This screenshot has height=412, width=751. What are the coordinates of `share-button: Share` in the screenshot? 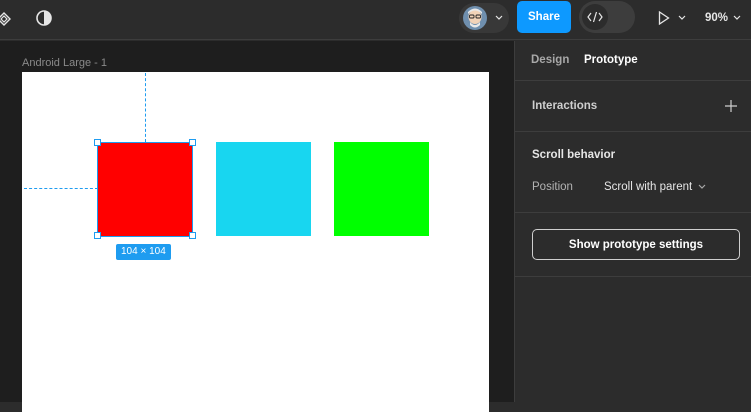 It's located at (544, 17).